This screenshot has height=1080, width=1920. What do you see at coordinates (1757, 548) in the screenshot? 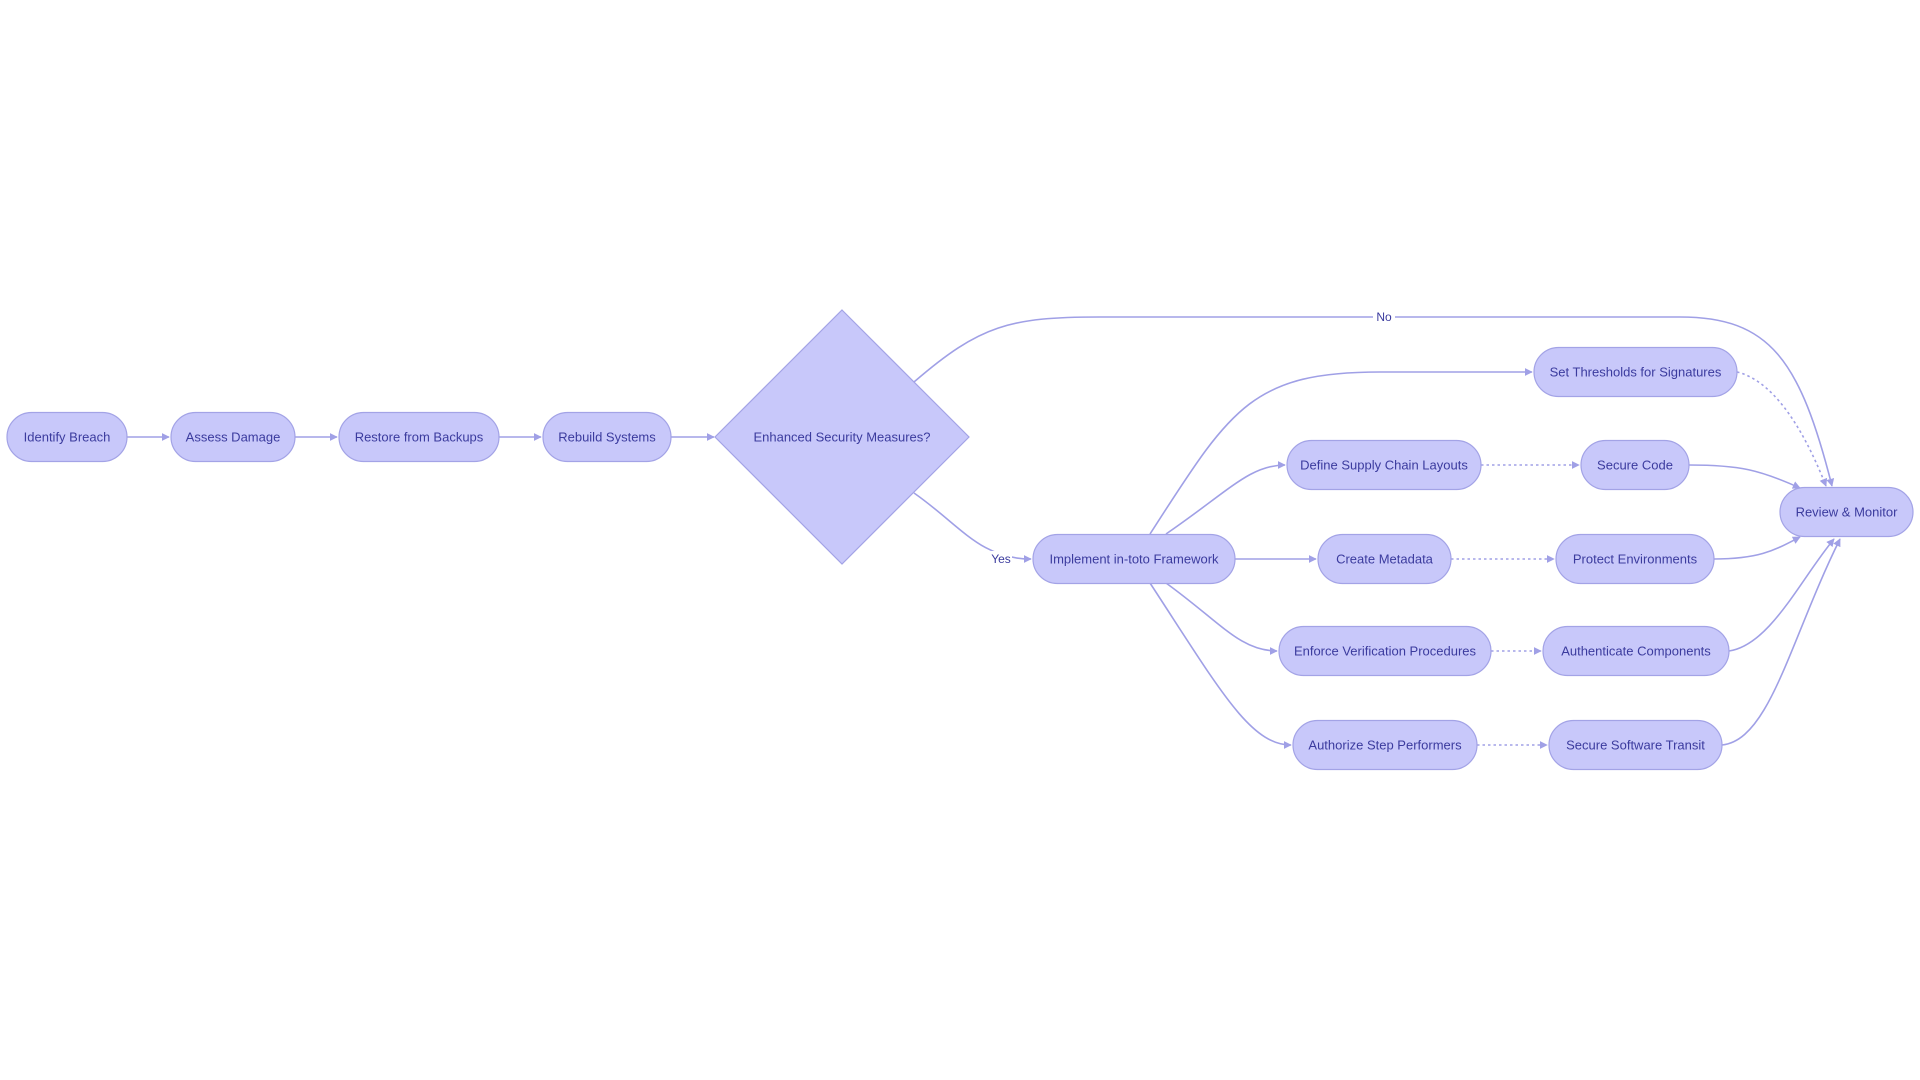
I see `edge-protect-to-review` at bounding box center [1757, 548].